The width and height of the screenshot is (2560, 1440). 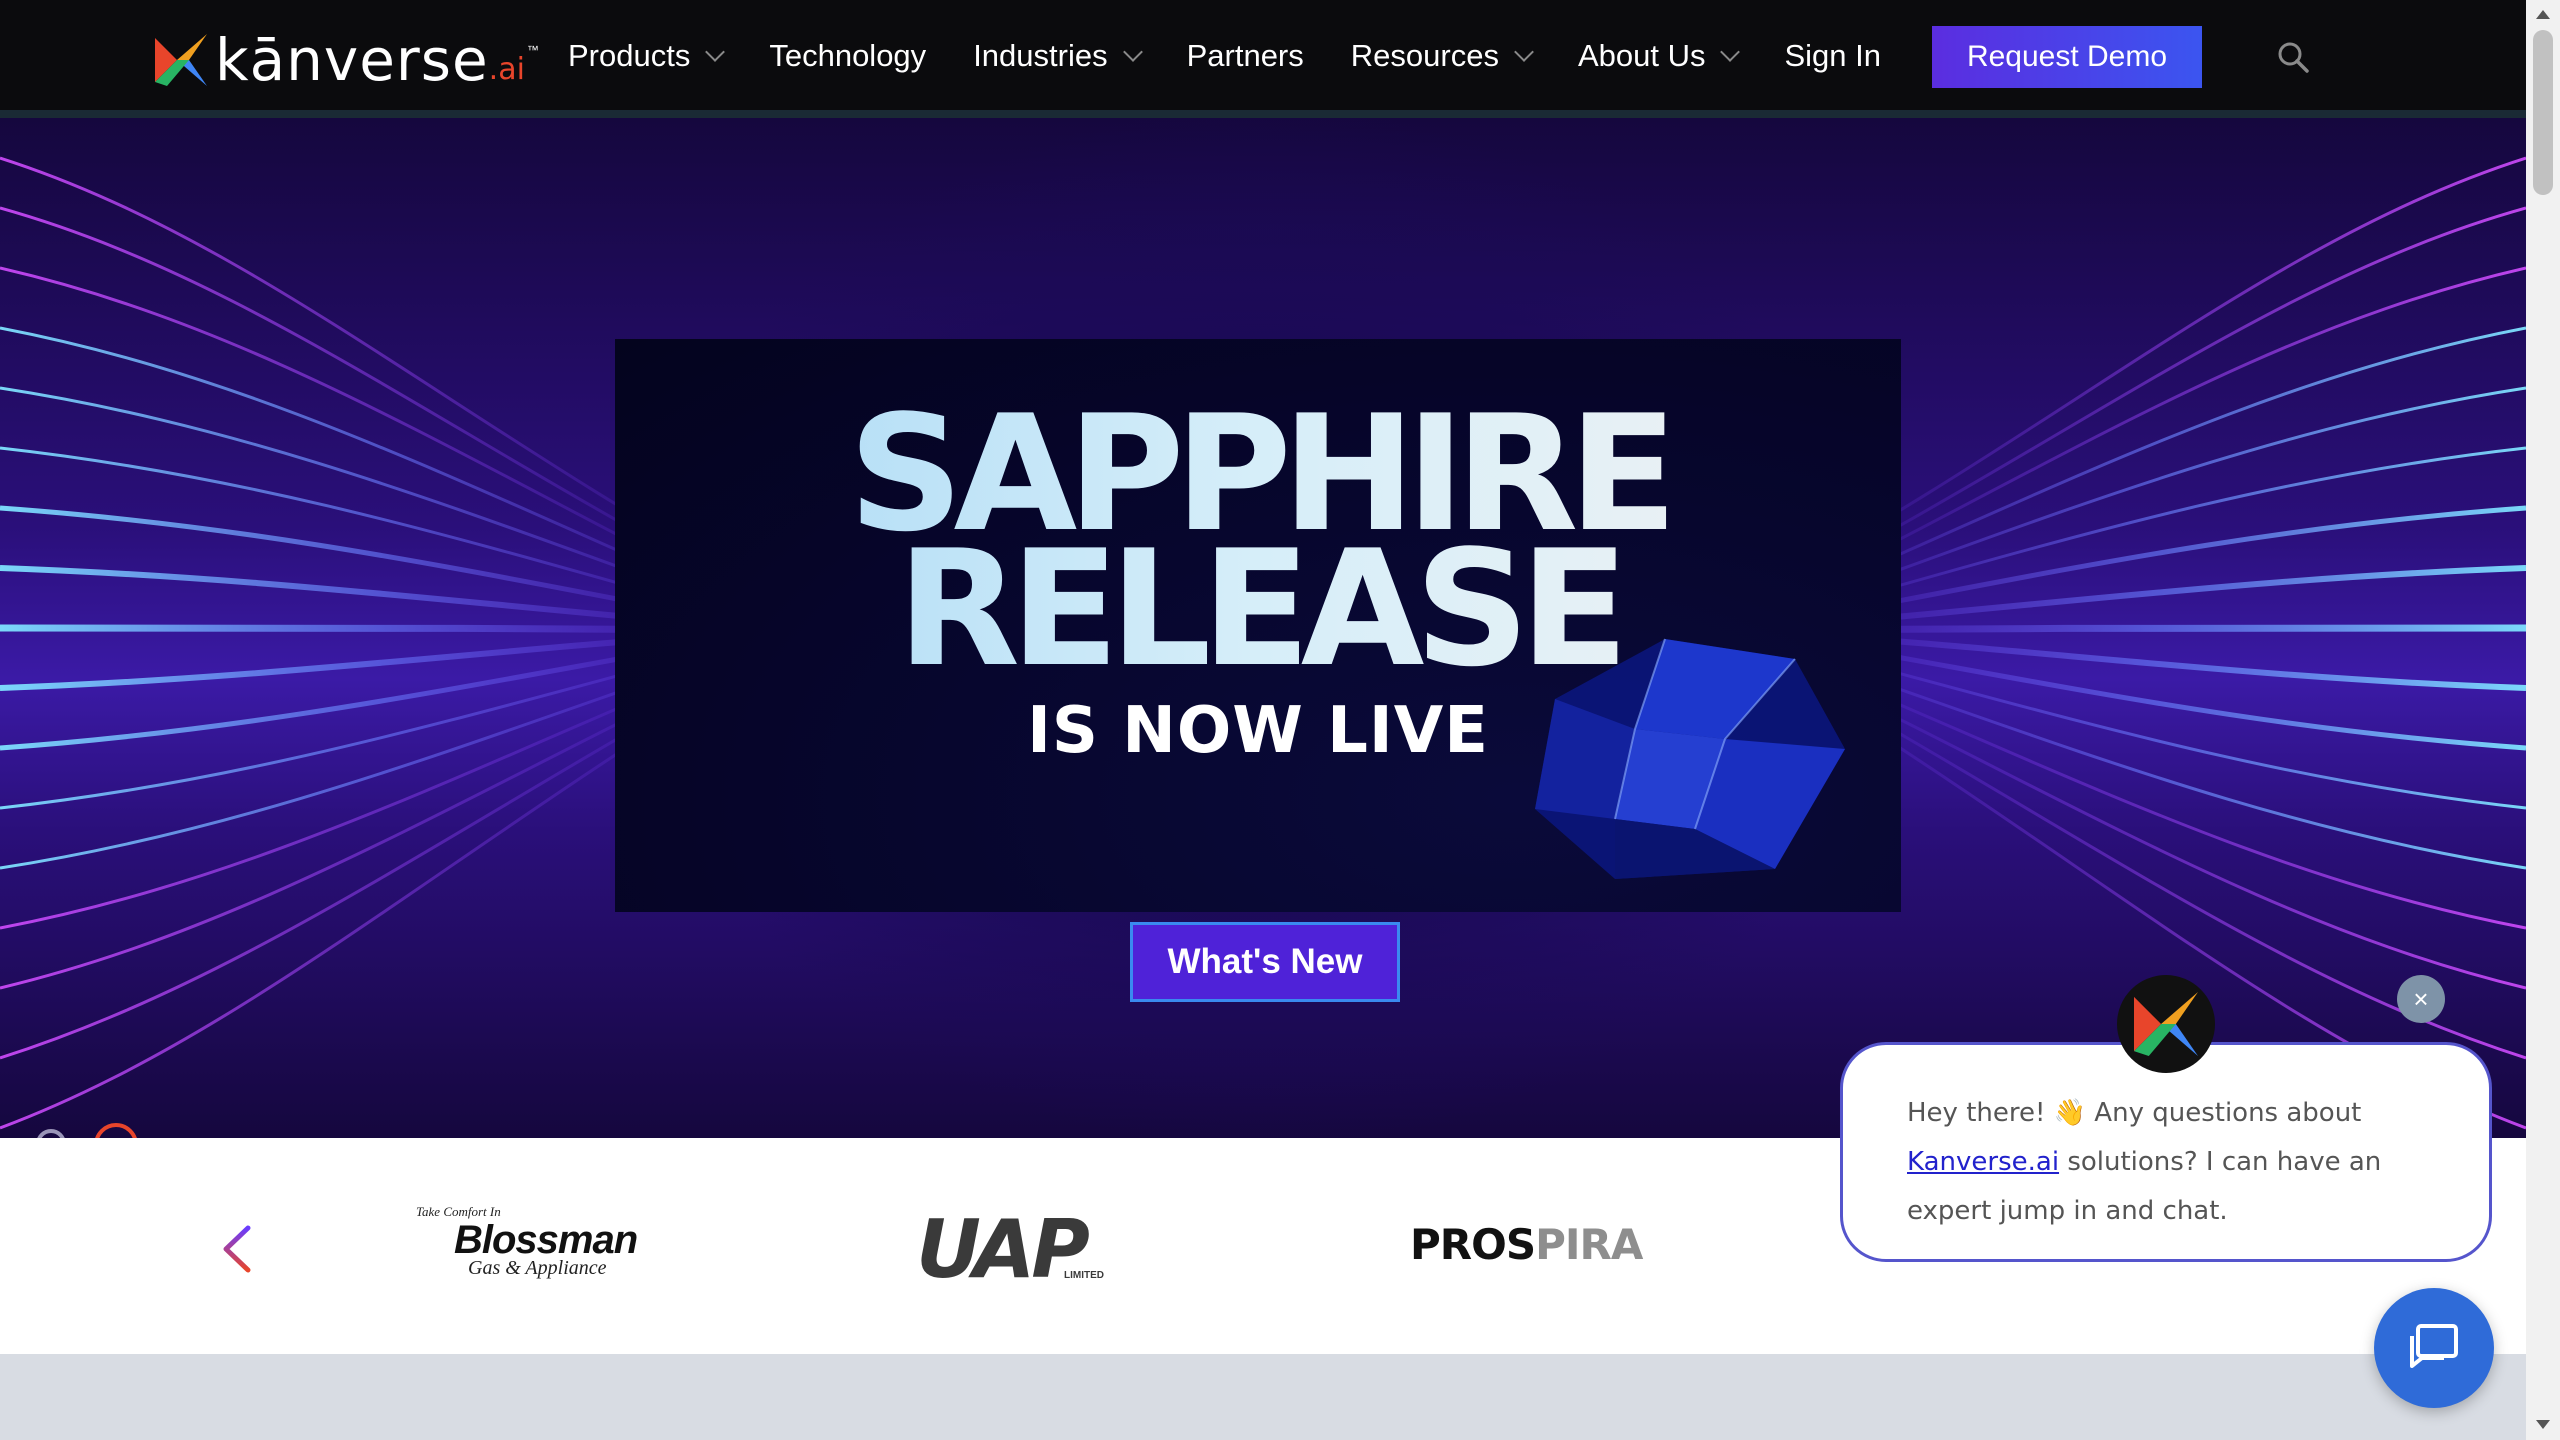 I want to click on client-logo-prospira: PROSPIRA, so click(x=1526, y=1245).